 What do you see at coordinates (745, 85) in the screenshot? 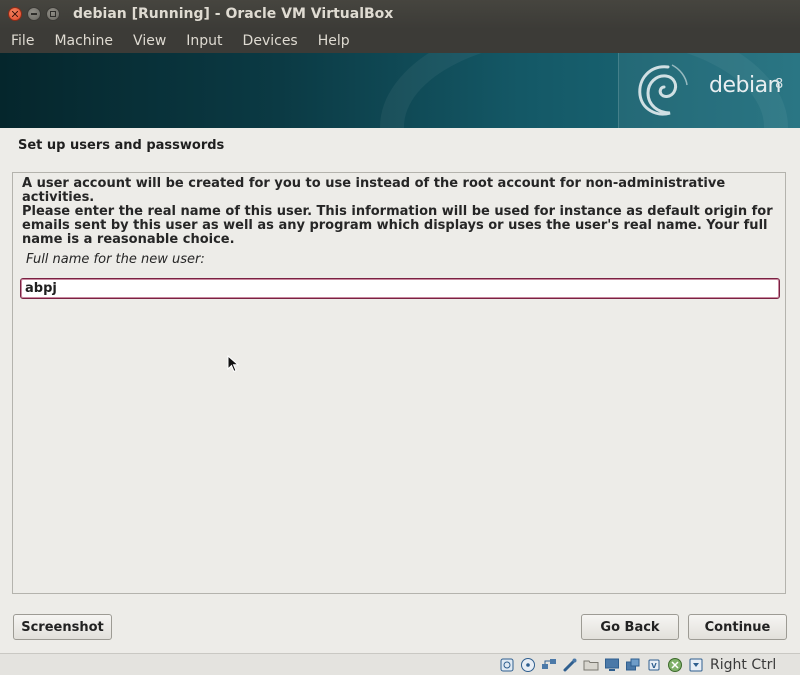
I see `banner-wordmark: debian` at bounding box center [745, 85].